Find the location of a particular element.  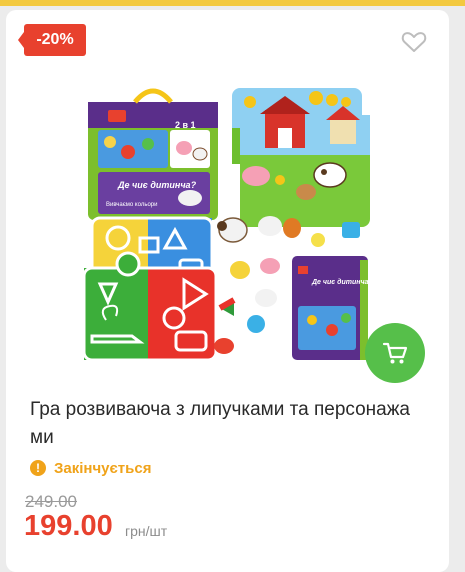

wishlist-button is located at coordinates (414, 42).